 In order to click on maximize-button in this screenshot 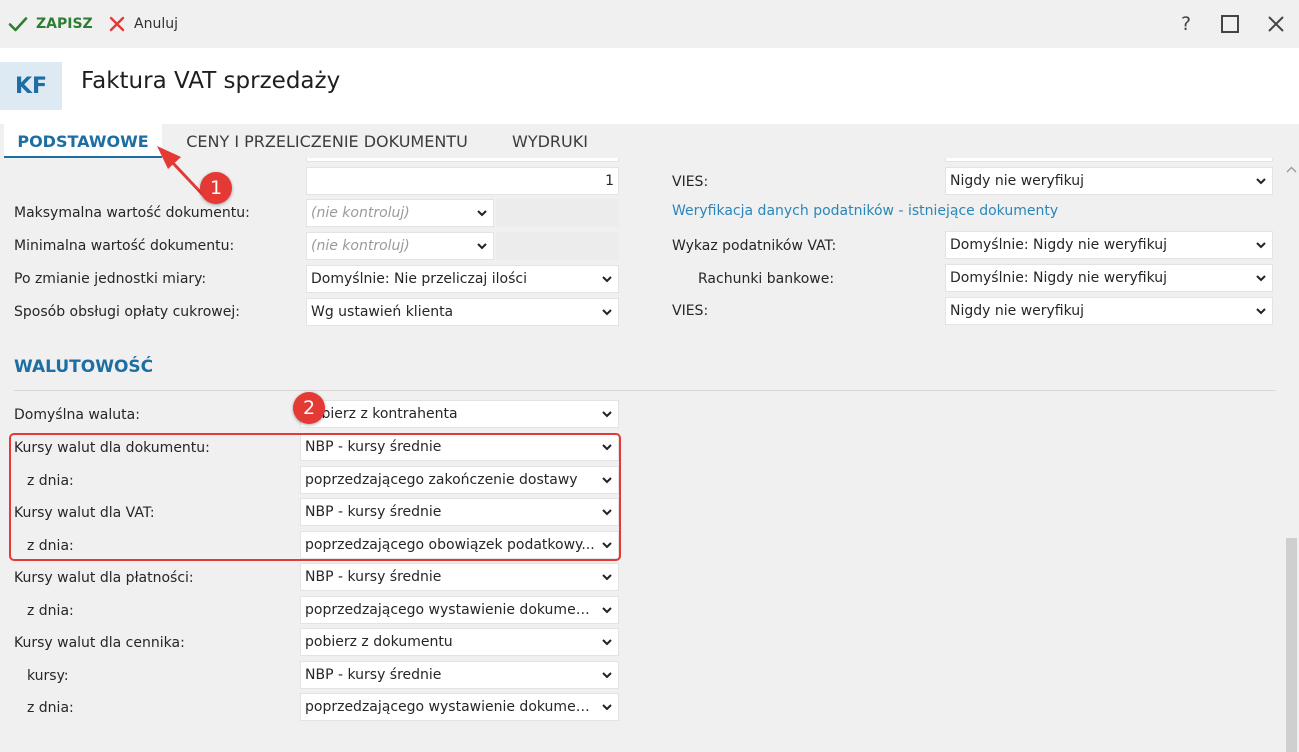, I will do `click(1230, 24)`.